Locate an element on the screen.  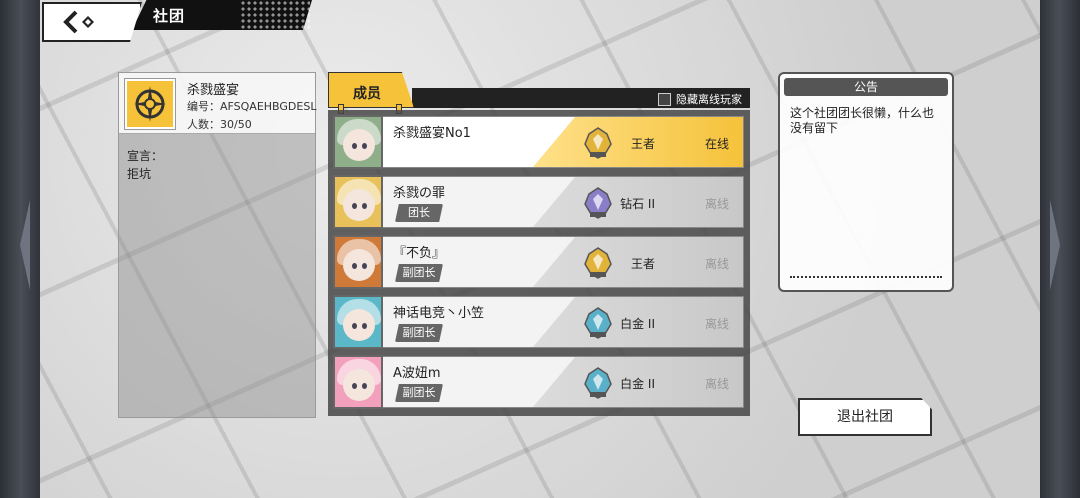
member-name: 神话电竞丶小笠 is located at coordinates (439, 313).